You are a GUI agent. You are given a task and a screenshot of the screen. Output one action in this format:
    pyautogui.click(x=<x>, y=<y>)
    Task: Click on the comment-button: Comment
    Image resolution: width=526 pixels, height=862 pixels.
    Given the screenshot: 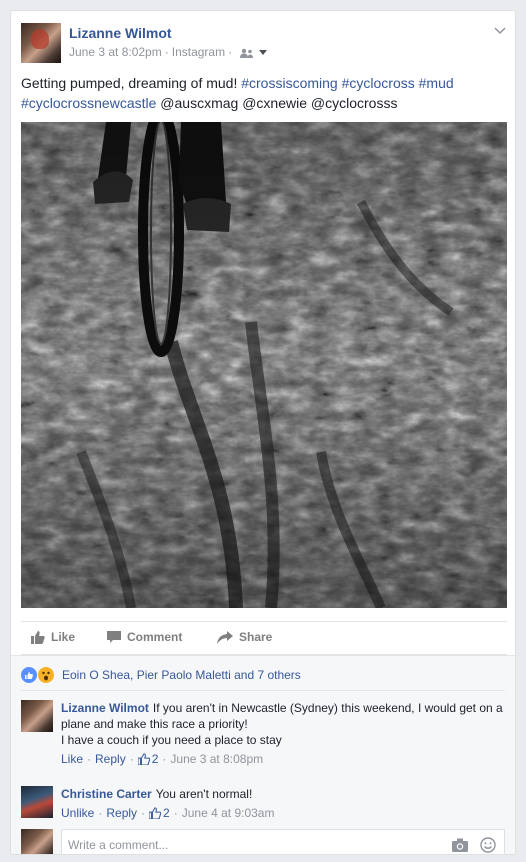 What is the action you would take?
    pyautogui.click(x=144, y=637)
    